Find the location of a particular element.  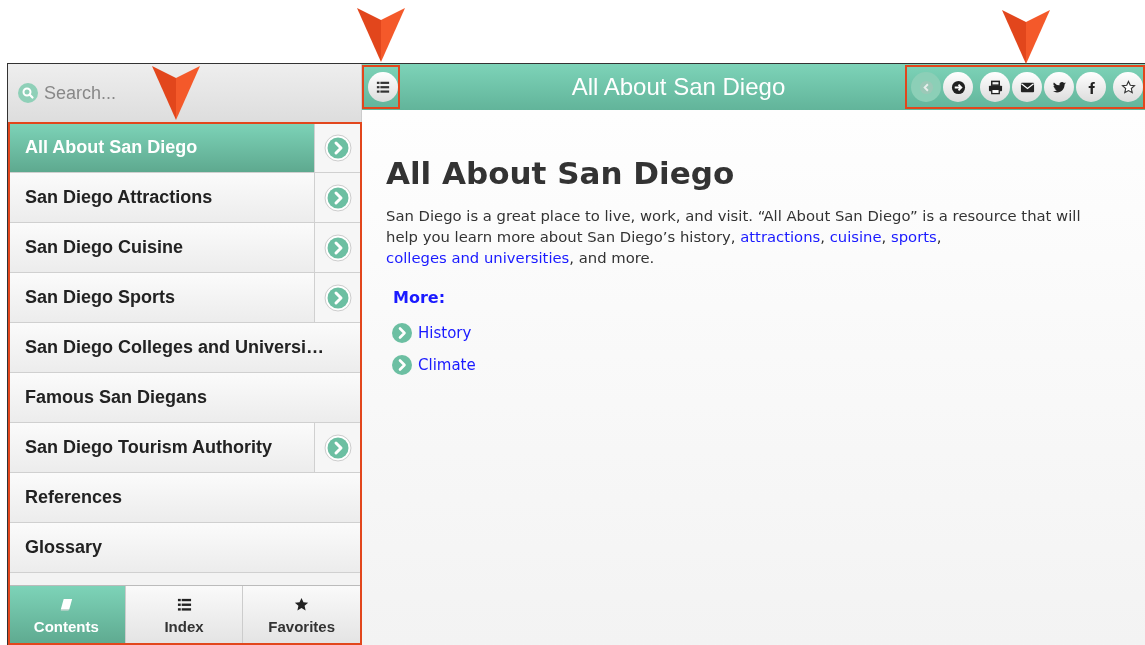

toc-item: San Diego Tourism Authority is located at coordinates (184, 448).